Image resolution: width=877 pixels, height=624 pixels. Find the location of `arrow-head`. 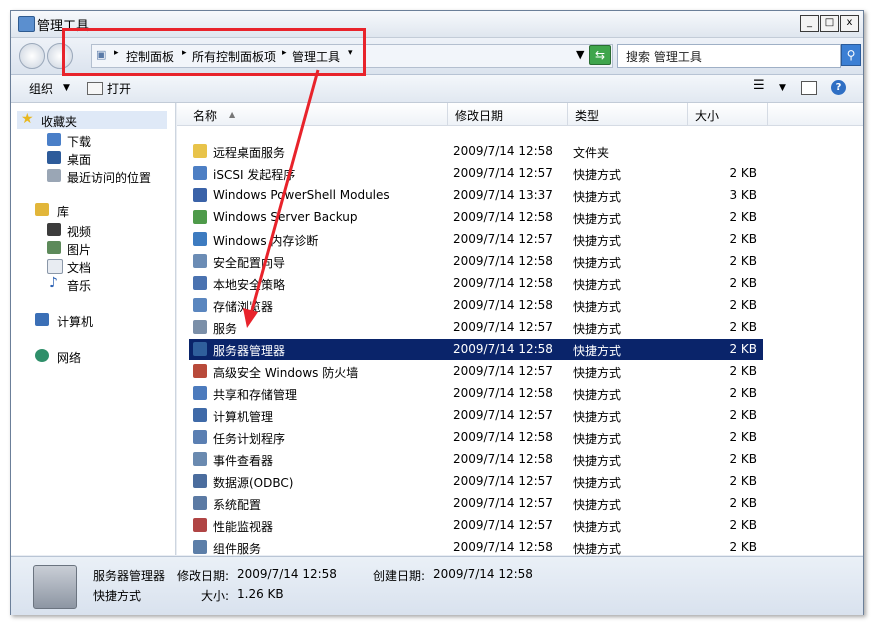

arrow-head is located at coordinates (250, 318).